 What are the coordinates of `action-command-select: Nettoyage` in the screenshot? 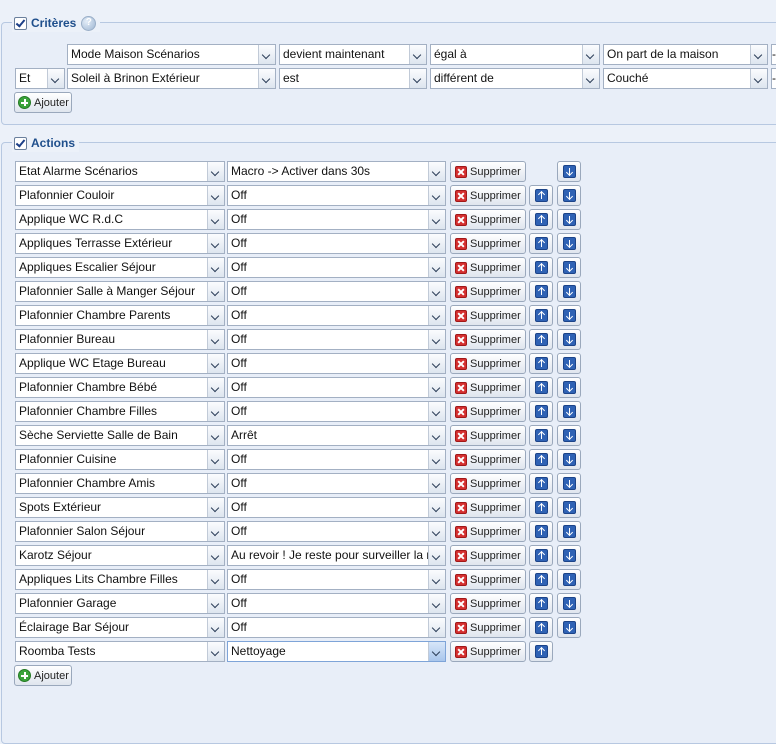 It's located at (336, 651).